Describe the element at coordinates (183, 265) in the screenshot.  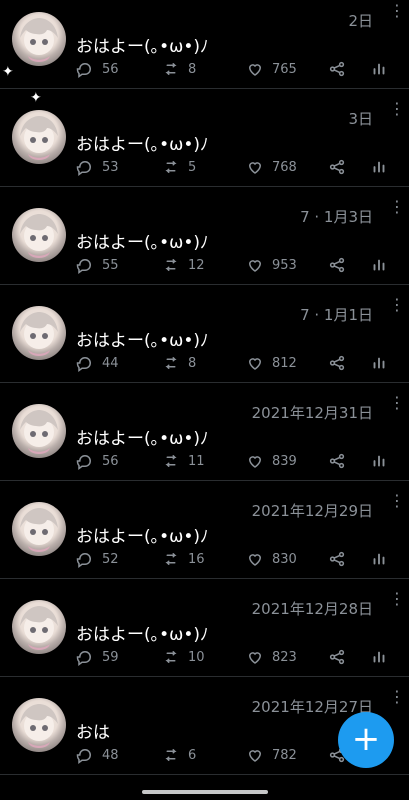
I see `retweet-button: 12` at that location.